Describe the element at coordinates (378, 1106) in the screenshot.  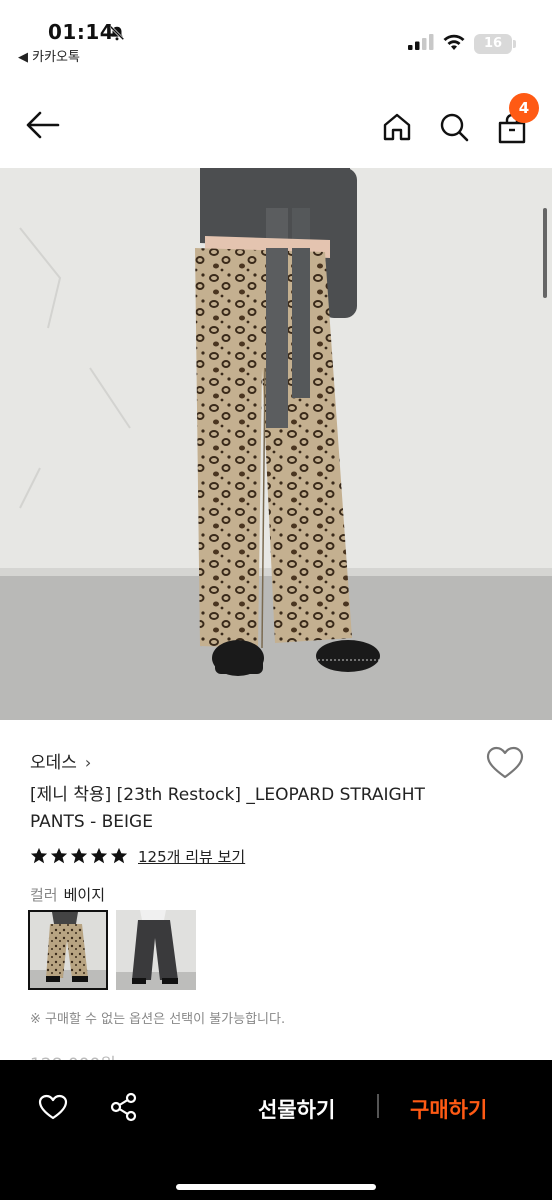
I see `divider` at that location.